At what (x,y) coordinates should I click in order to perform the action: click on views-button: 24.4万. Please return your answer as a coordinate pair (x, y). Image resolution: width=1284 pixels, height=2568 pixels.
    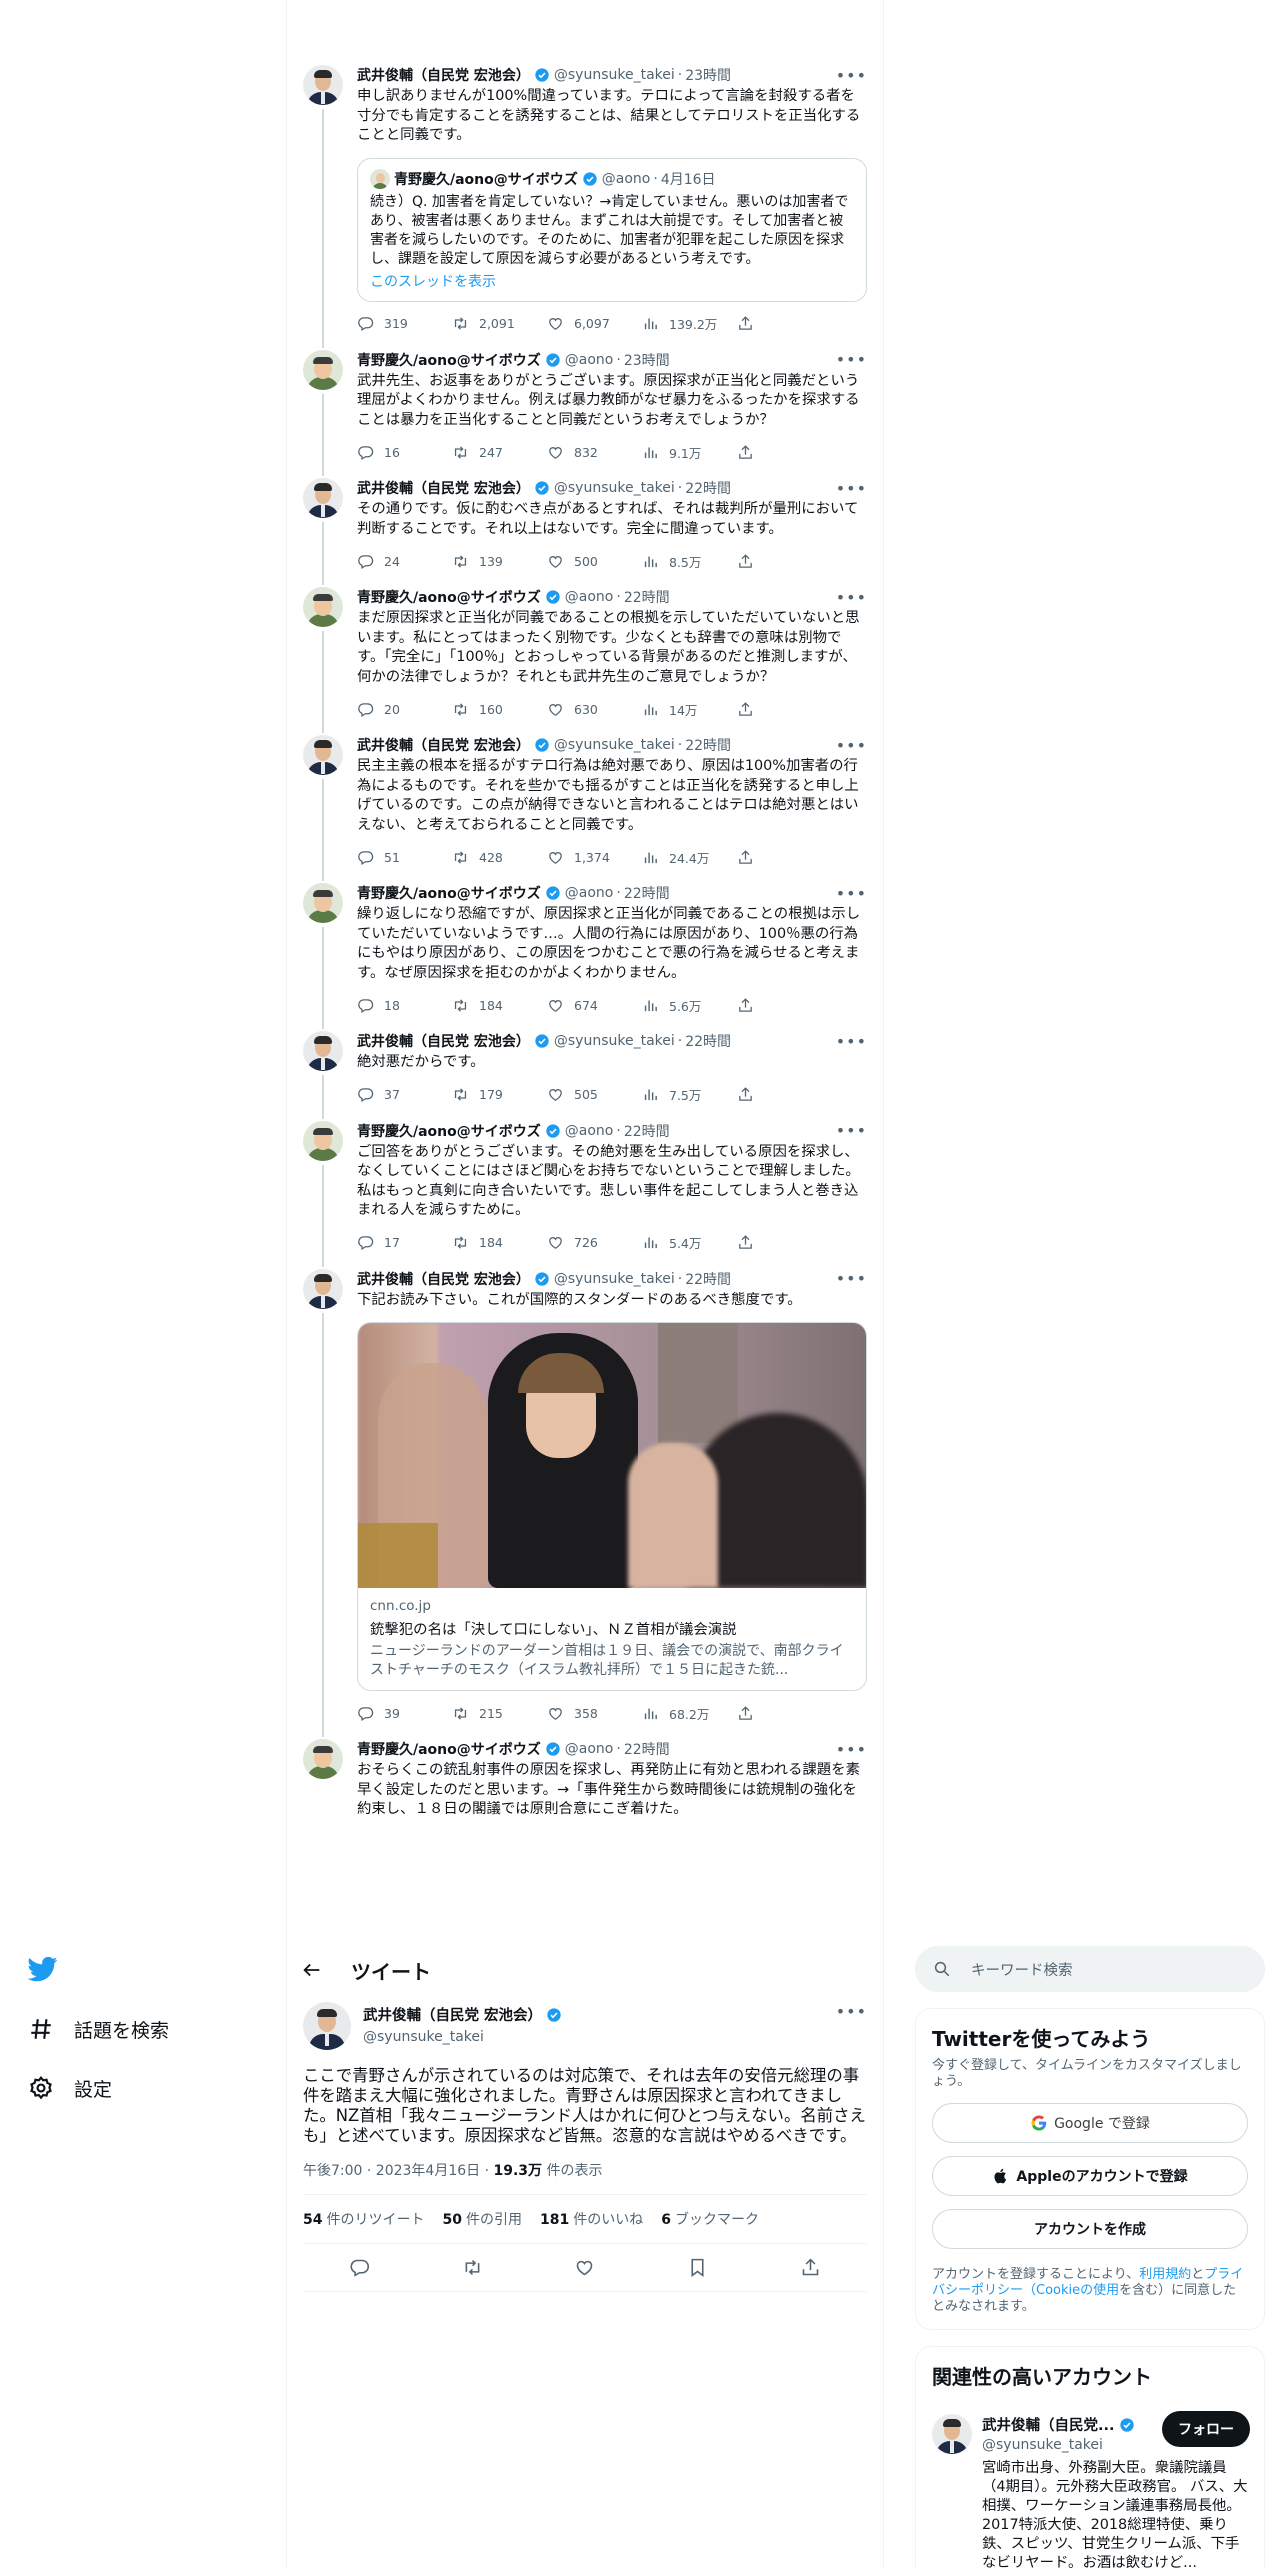
    Looking at the image, I should click on (689, 857).